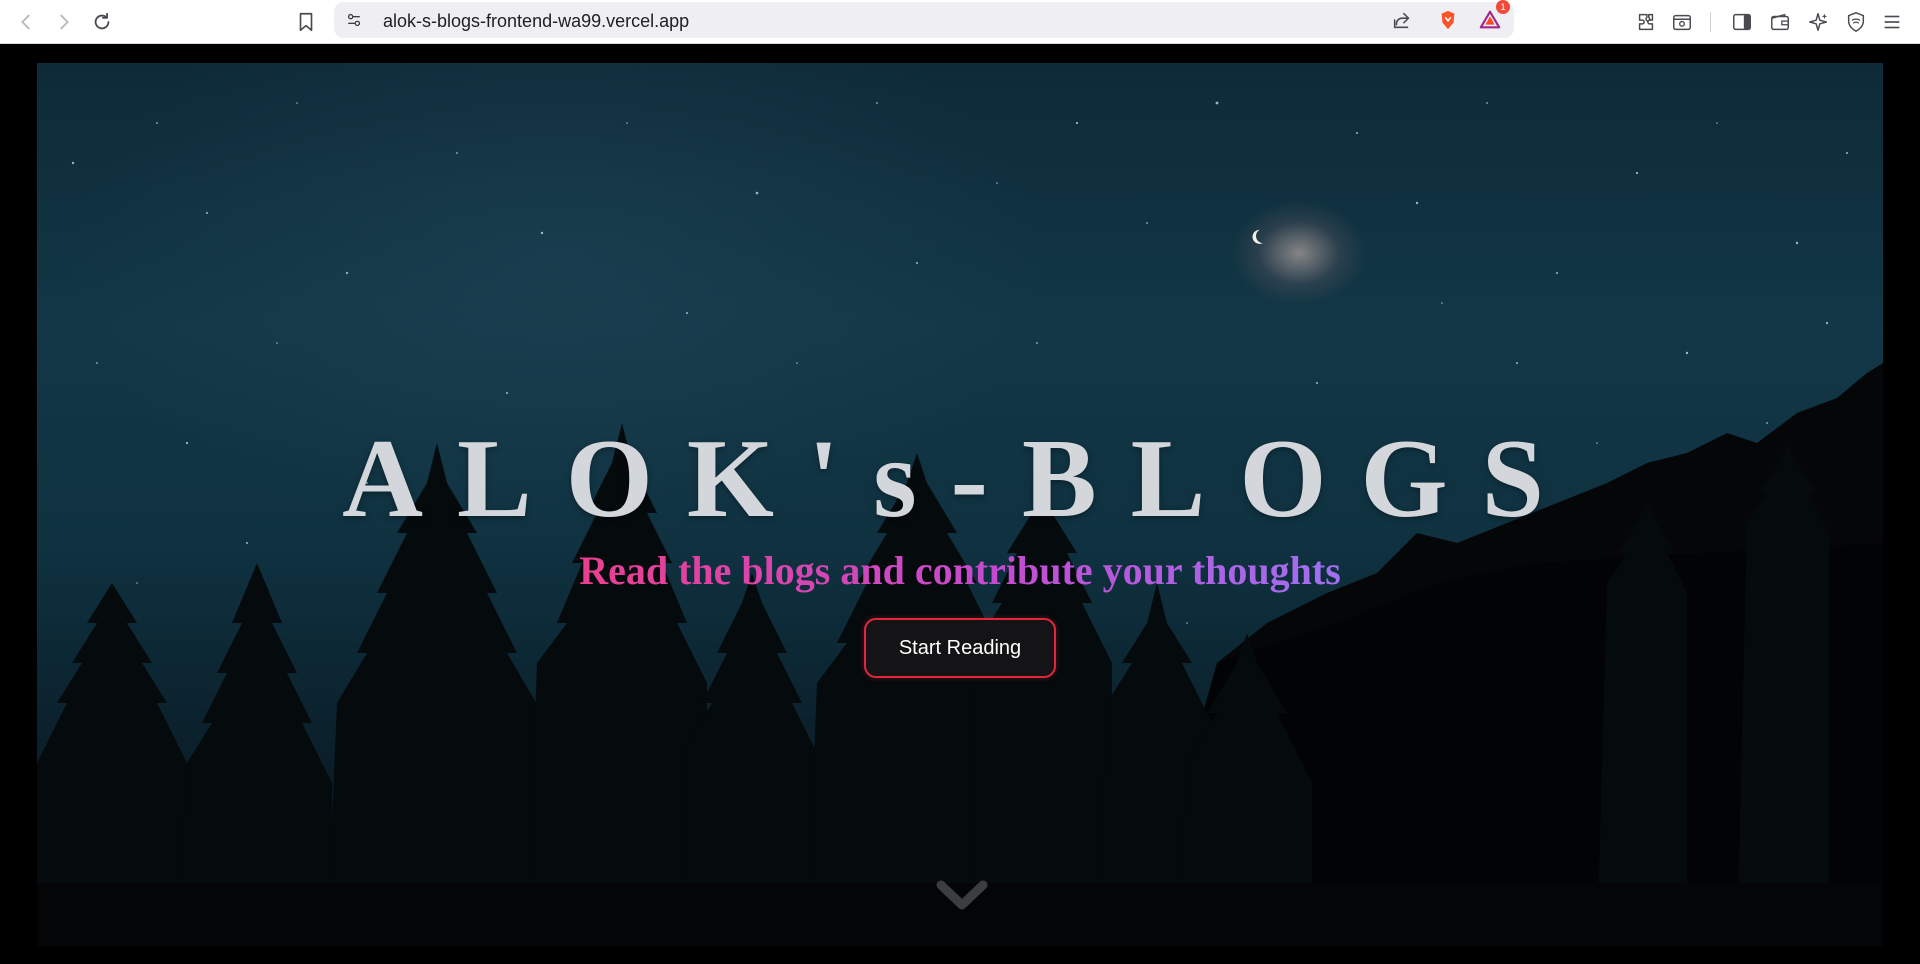 Image resolution: width=1920 pixels, height=964 pixels. Describe the element at coordinates (1780, 22) in the screenshot. I see `wallet-icon` at that location.